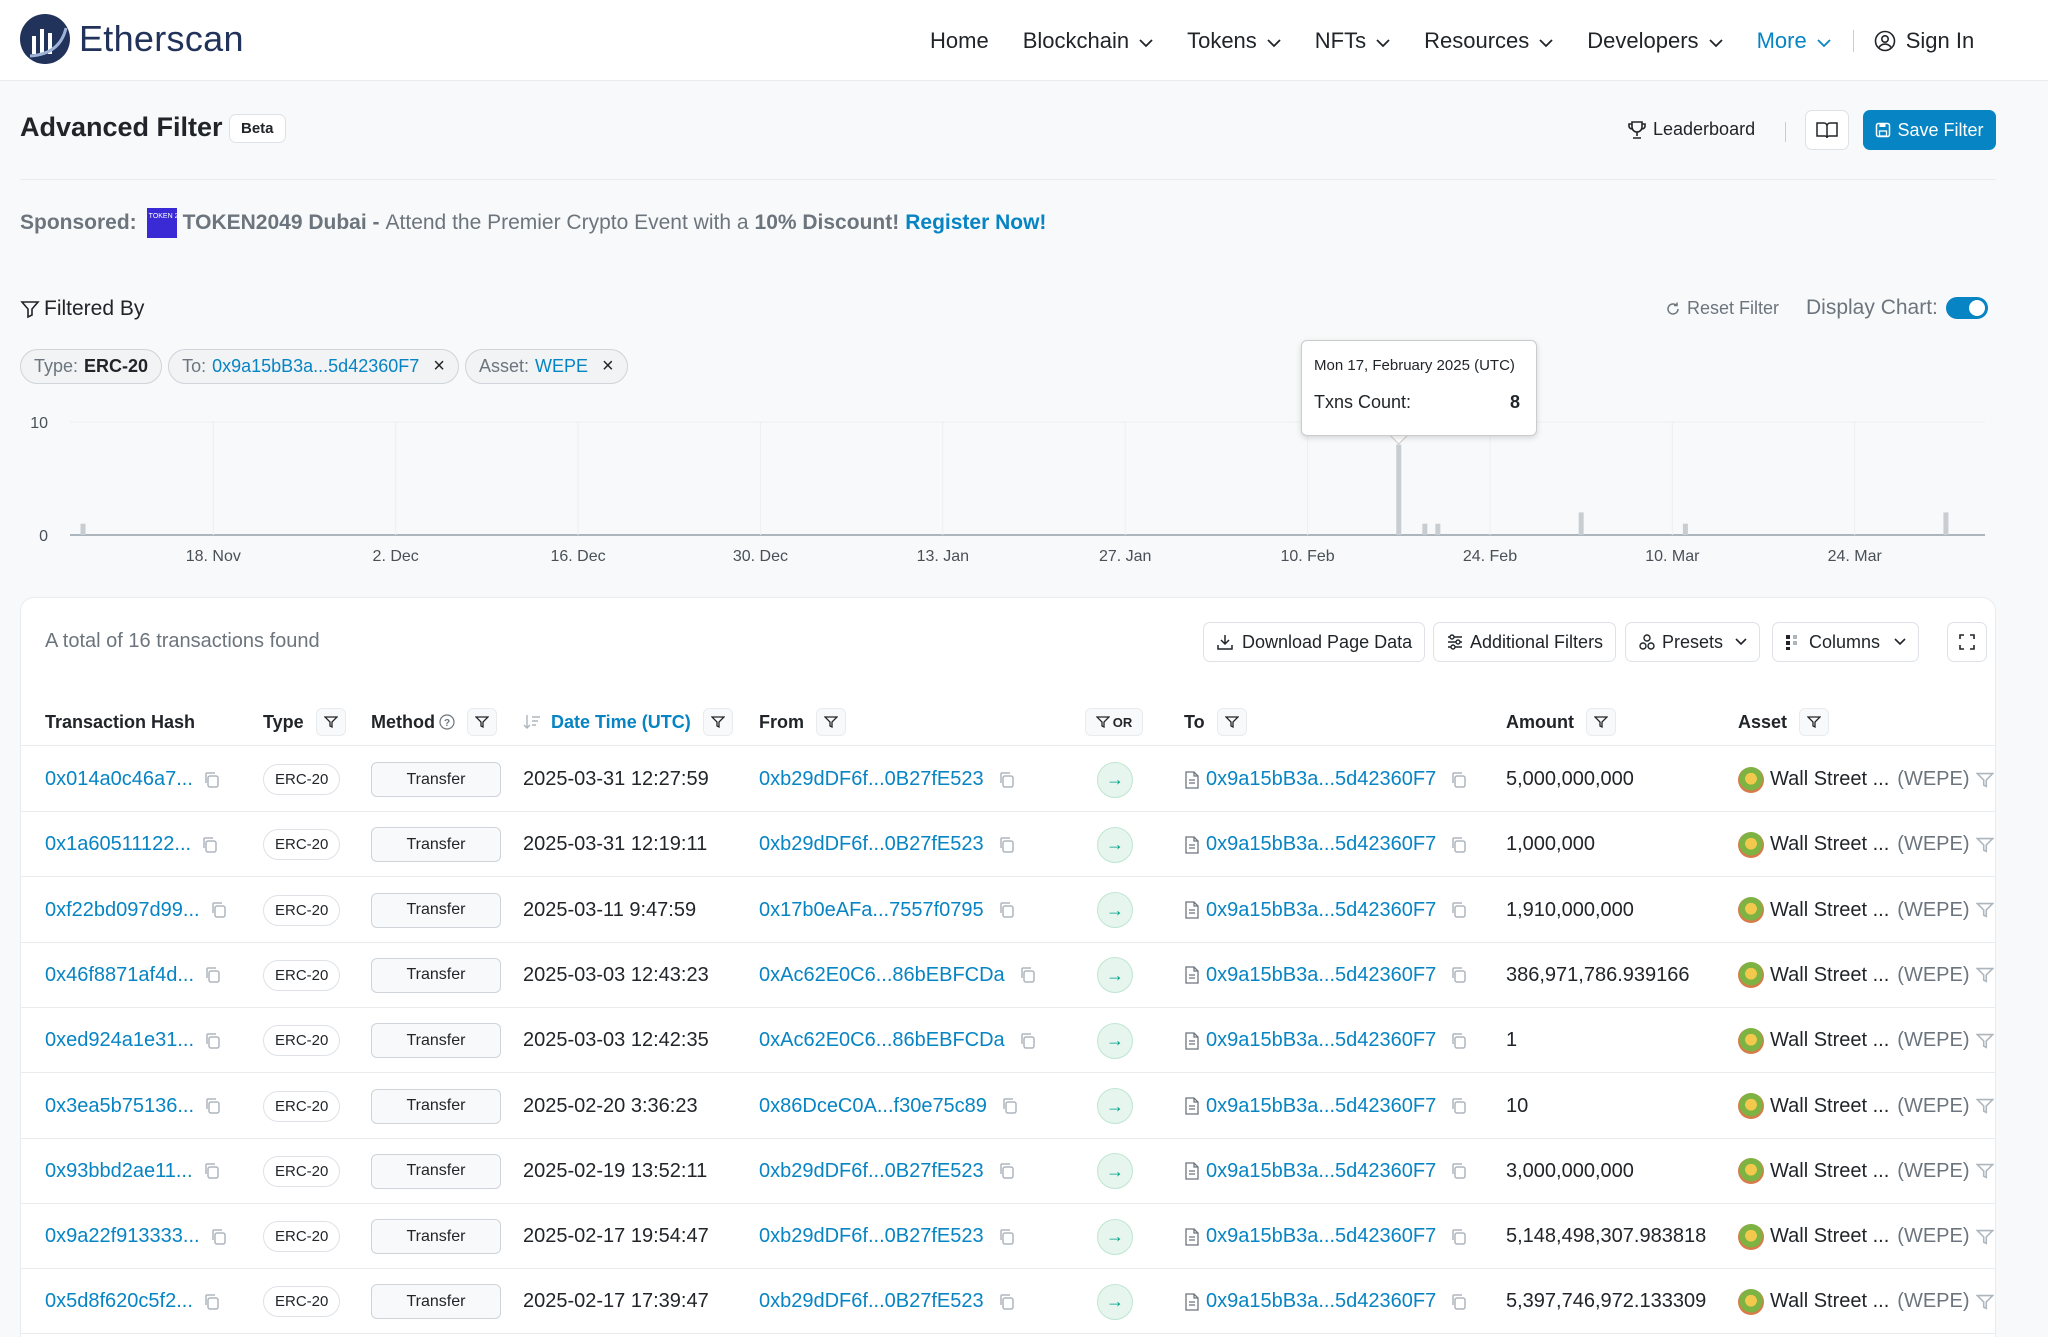 This screenshot has width=2048, height=1337. Describe the element at coordinates (1846, 642) in the screenshot. I see `columns-dropdown: Columns` at that location.